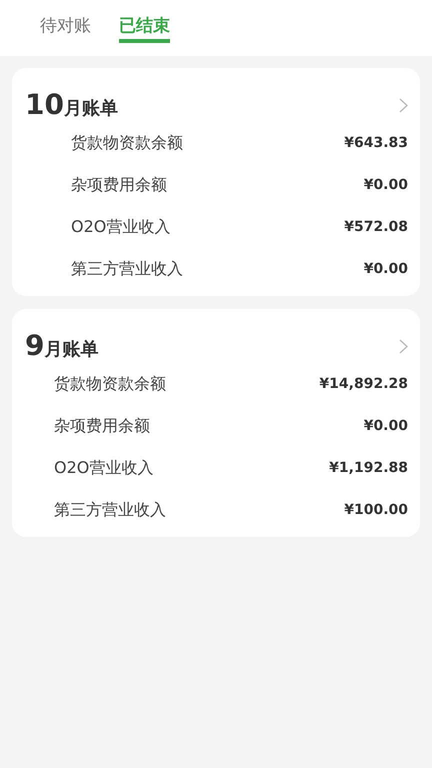 This screenshot has width=432, height=768. Describe the element at coordinates (71, 105) in the screenshot. I see `bill-title: 10月账单` at that location.